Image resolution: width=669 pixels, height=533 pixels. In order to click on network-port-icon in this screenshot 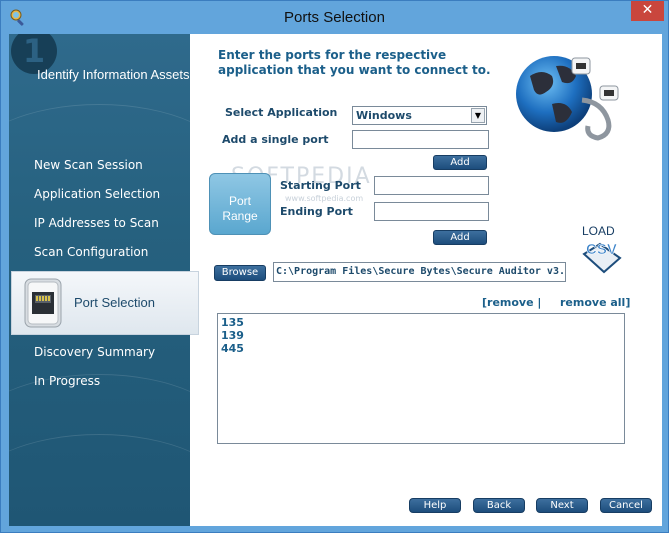, I will do `click(43, 303)`.